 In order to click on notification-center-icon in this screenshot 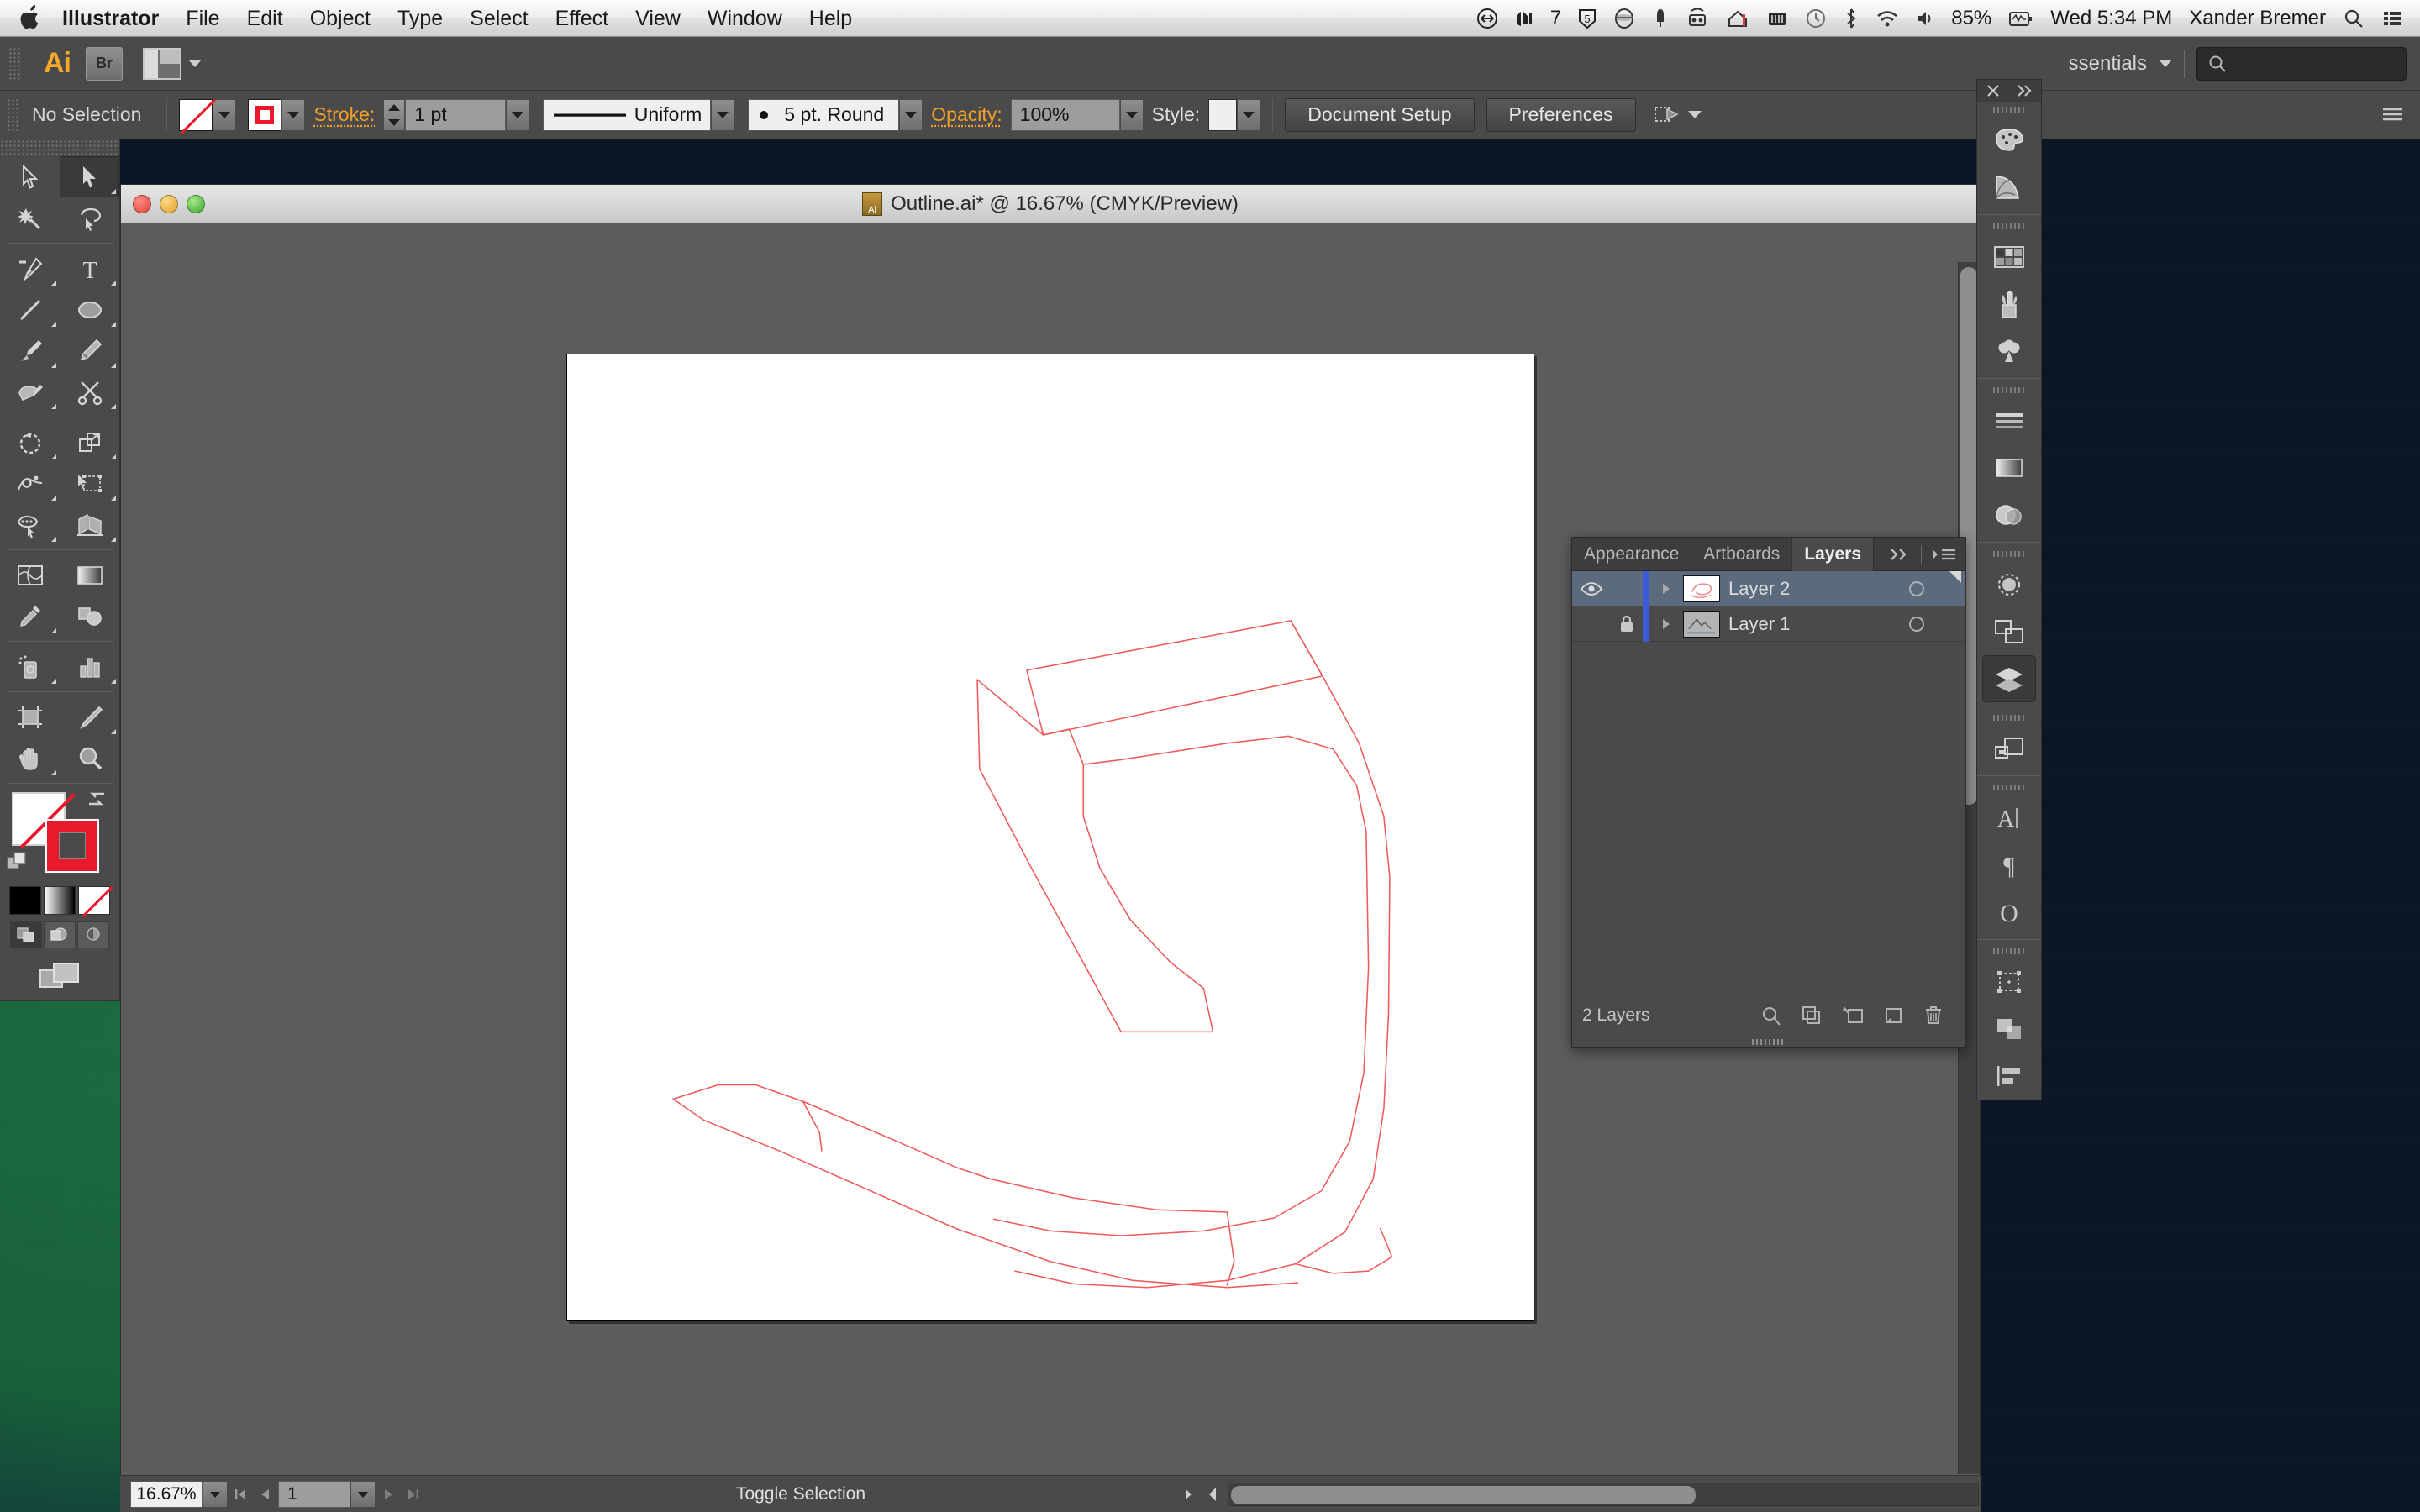, I will do `click(2392, 18)`.